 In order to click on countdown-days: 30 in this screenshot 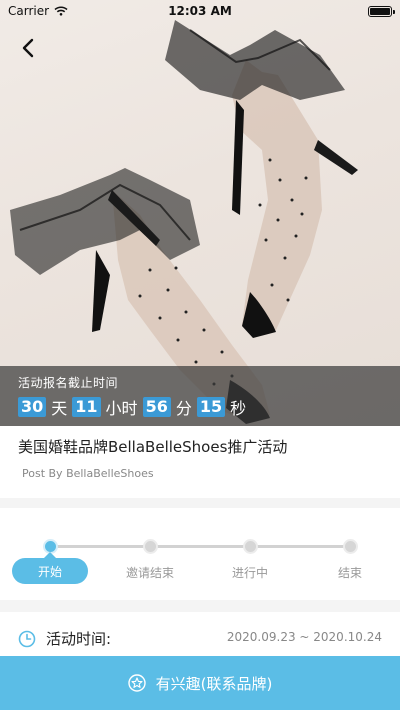, I will do `click(32, 407)`.